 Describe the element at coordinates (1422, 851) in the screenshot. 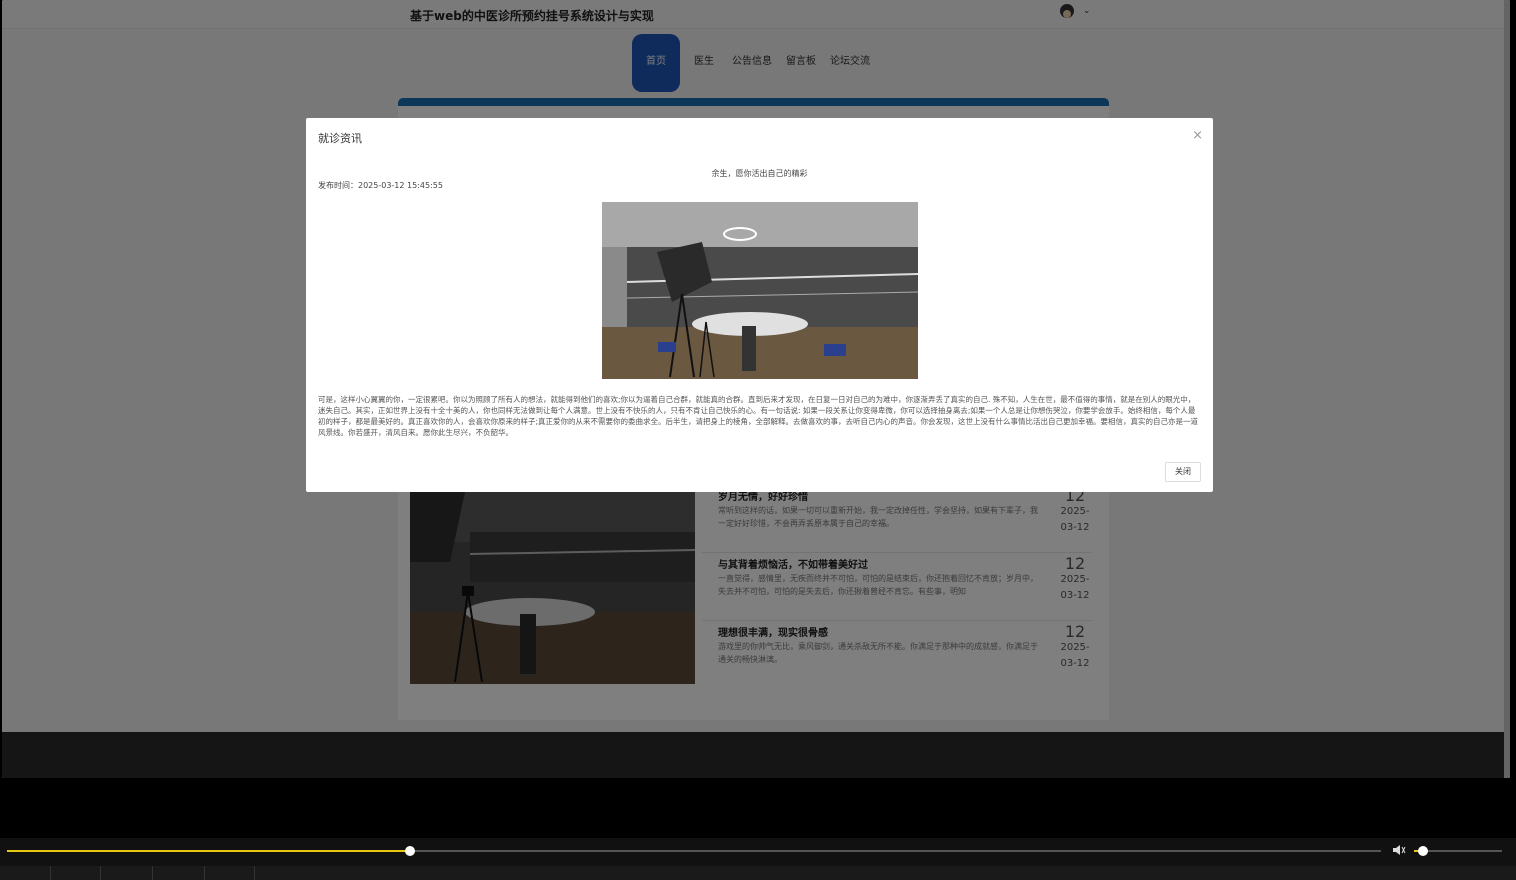

I see `volume-handle` at that location.